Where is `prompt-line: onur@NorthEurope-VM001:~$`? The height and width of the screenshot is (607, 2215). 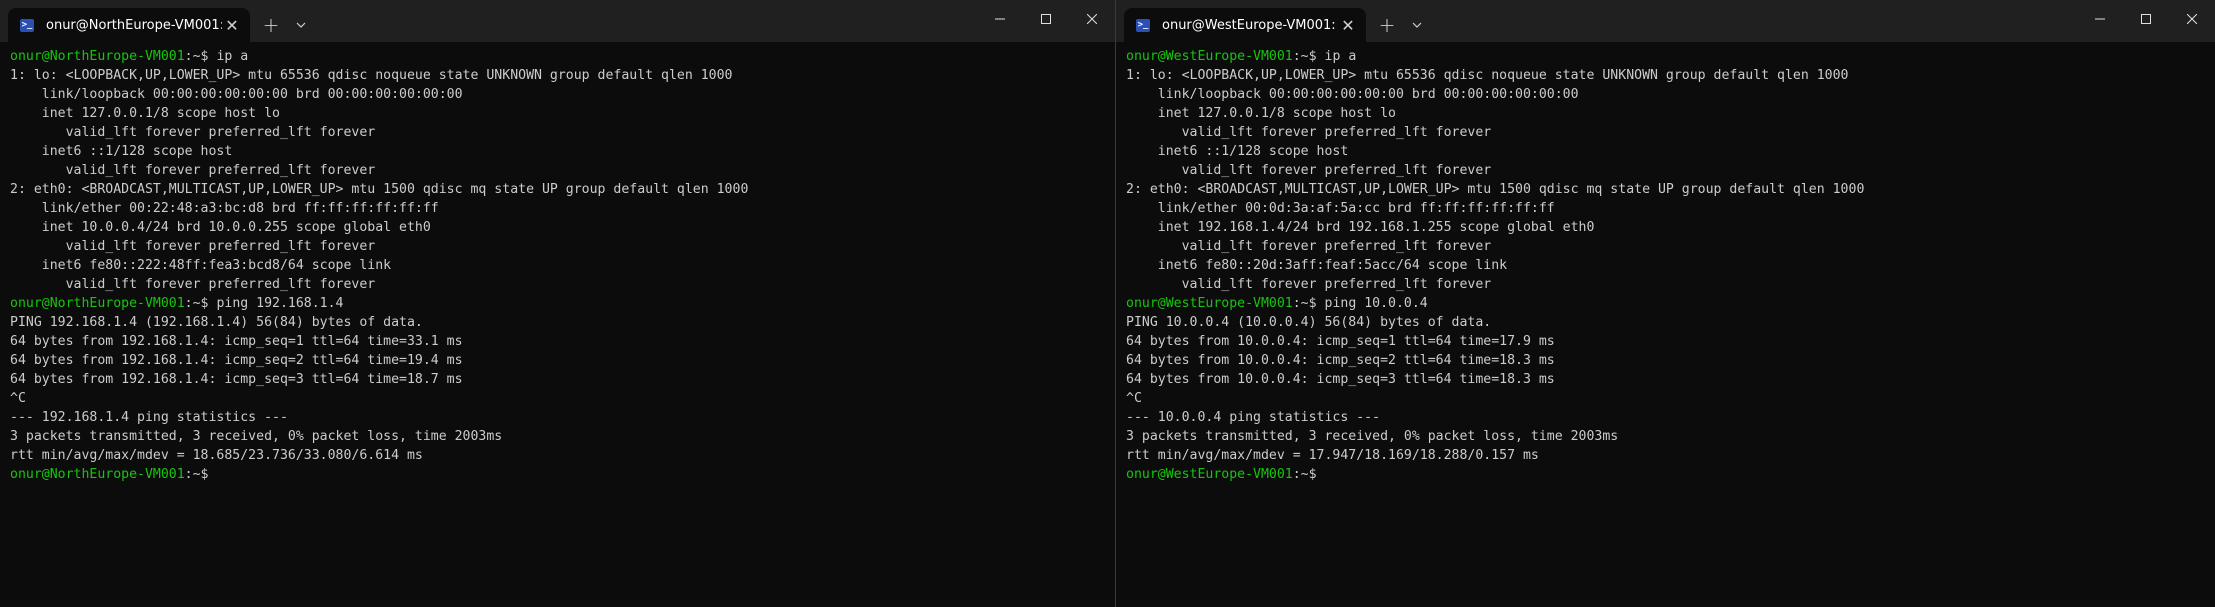
prompt-line: onur@NorthEurope-VM001:~$ is located at coordinates (562, 474).